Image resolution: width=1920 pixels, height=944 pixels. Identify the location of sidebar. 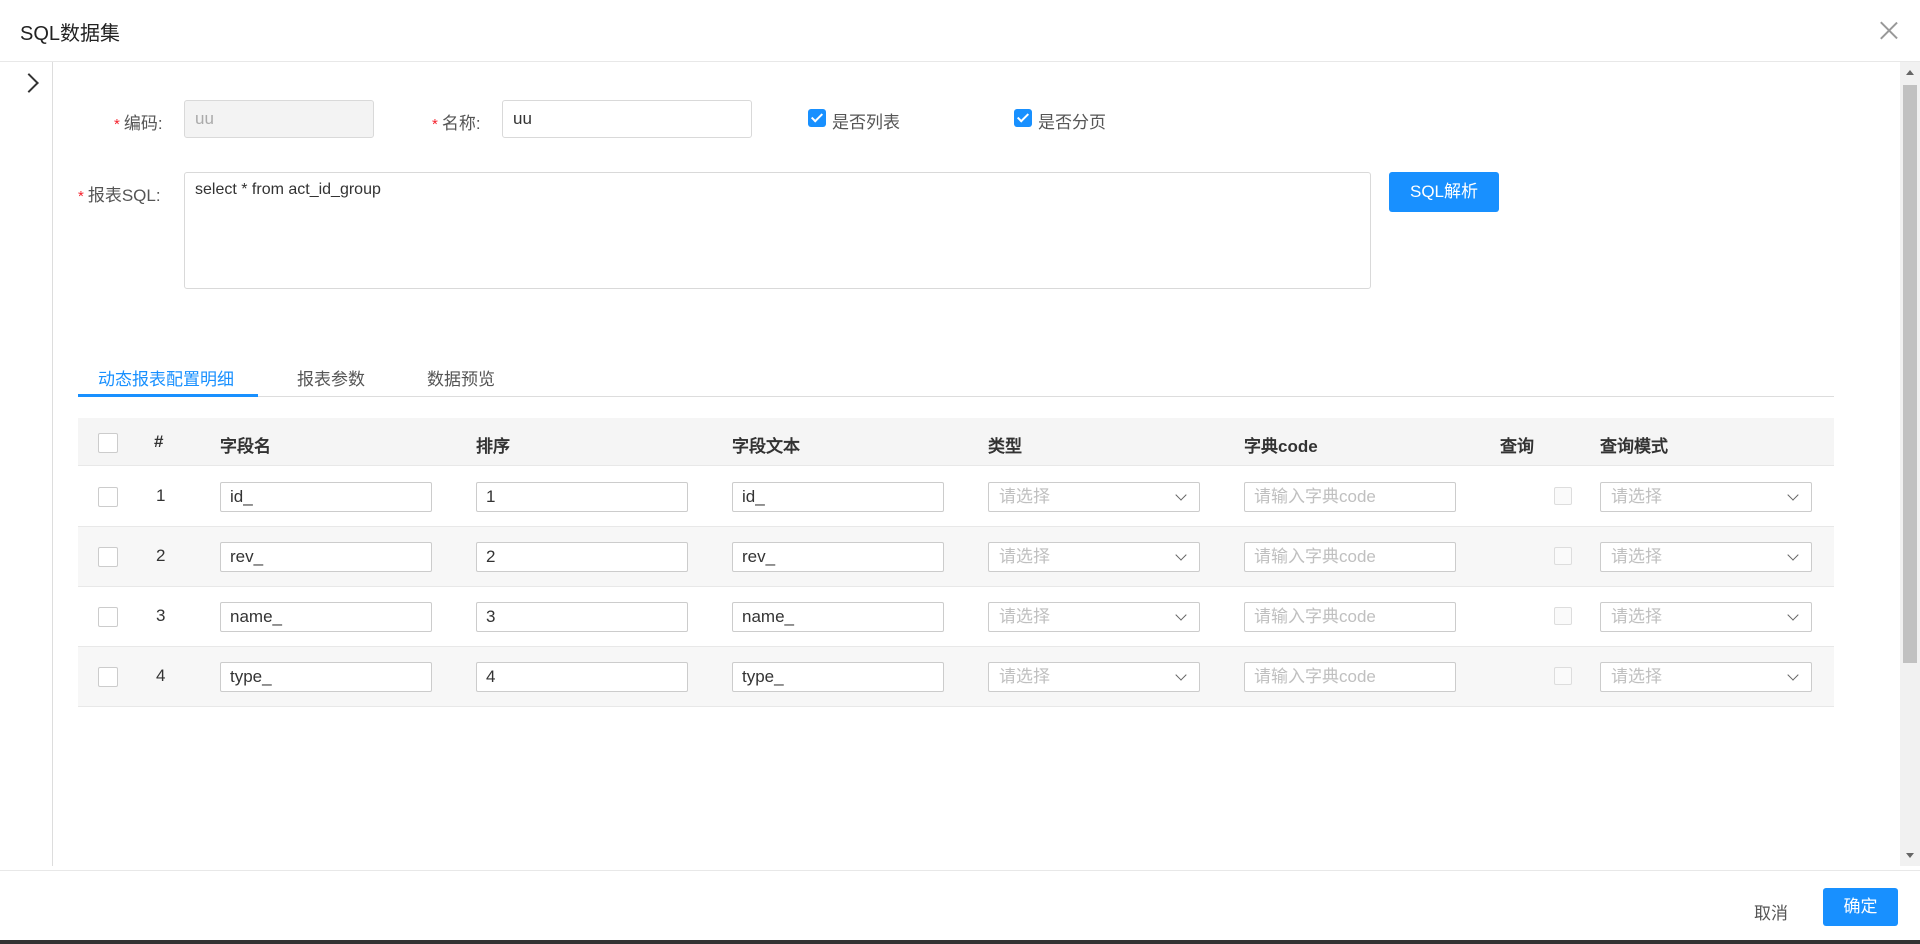
(26, 464).